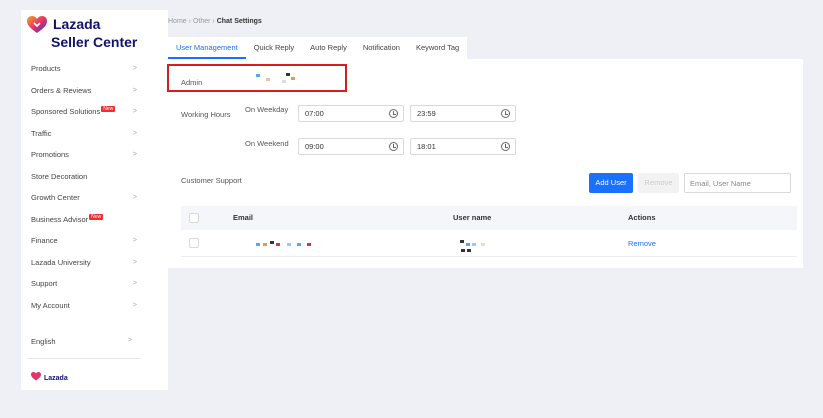 Image resolution: width=823 pixels, height=418 pixels. I want to click on breadcrumb-other: Other, so click(202, 21).